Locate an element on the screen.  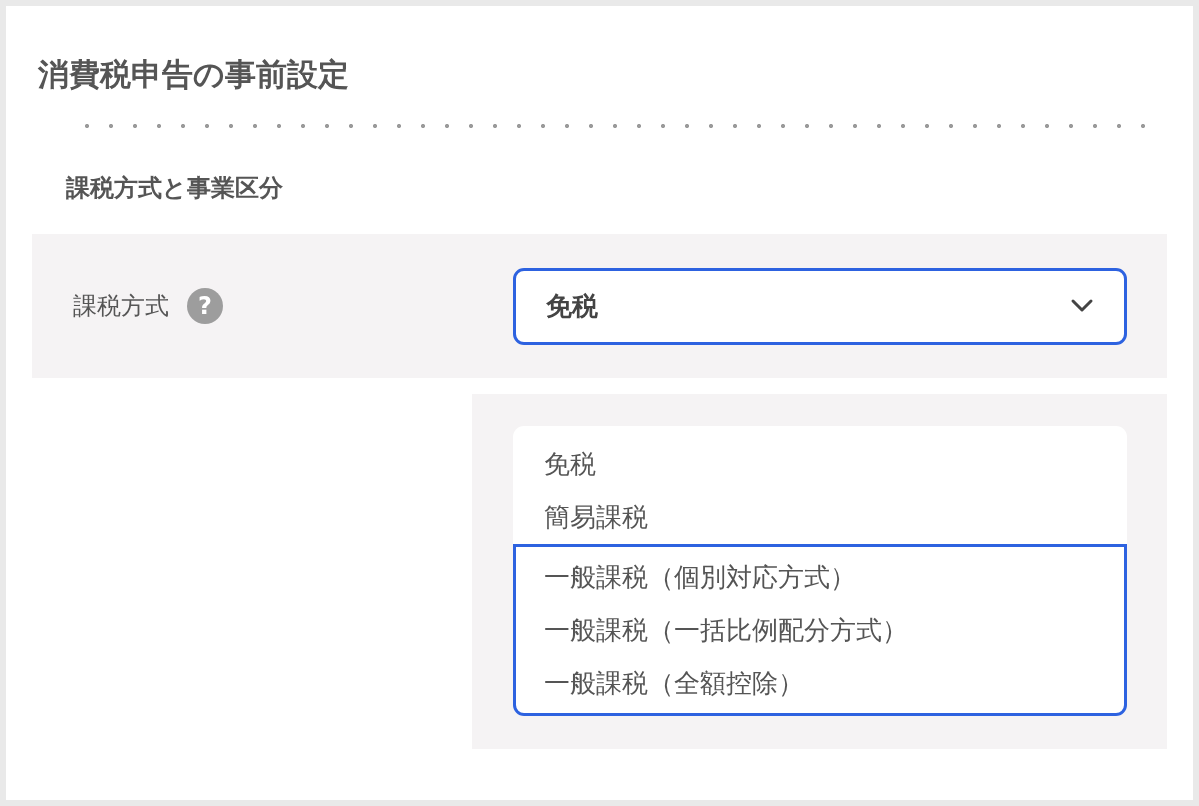
dropdown-option: 一般課税（全額控除） is located at coordinates (820, 683).